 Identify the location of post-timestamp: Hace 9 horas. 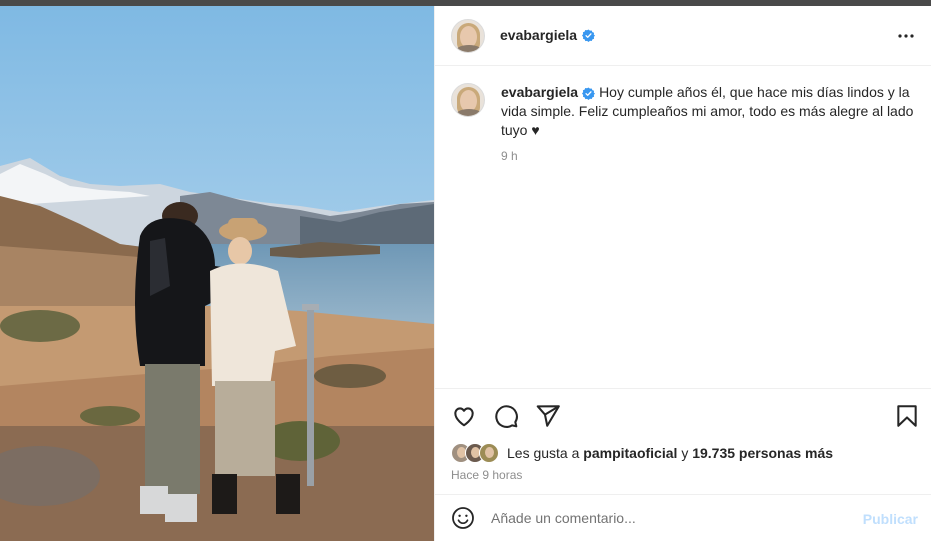
(486, 475).